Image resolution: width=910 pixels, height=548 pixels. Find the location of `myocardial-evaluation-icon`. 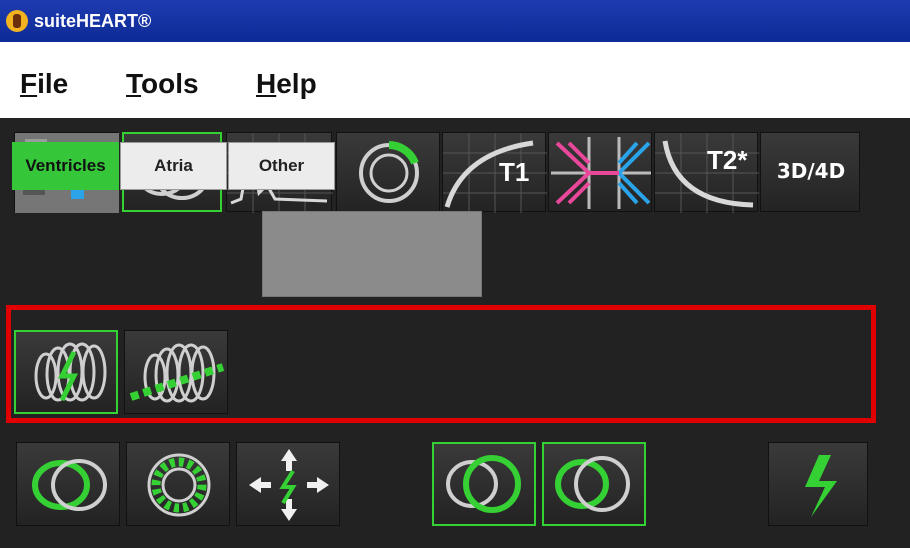

myocardial-evaluation-icon is located at coordinates (389, 172).